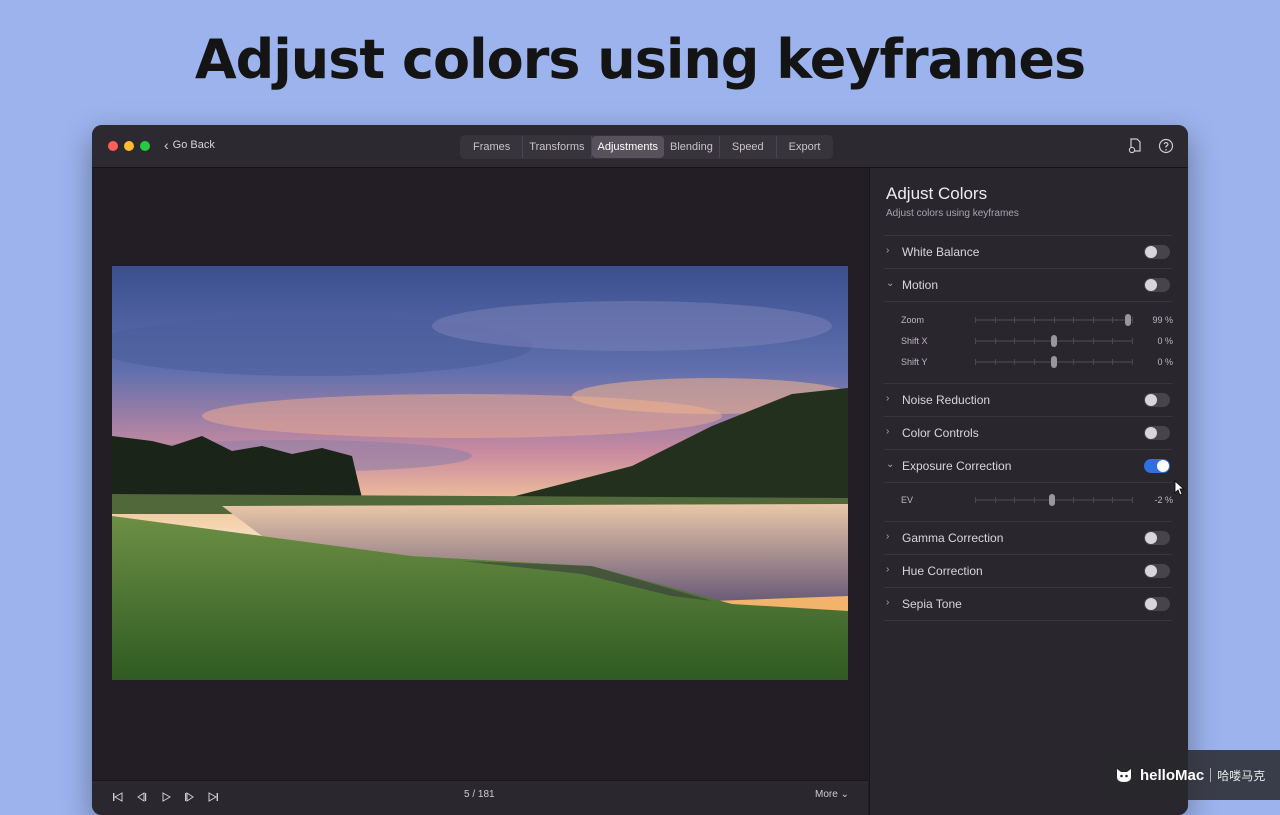 This screenshot has height=815, width=1280. I want to click on zoom-slider, so click(1054, 320).